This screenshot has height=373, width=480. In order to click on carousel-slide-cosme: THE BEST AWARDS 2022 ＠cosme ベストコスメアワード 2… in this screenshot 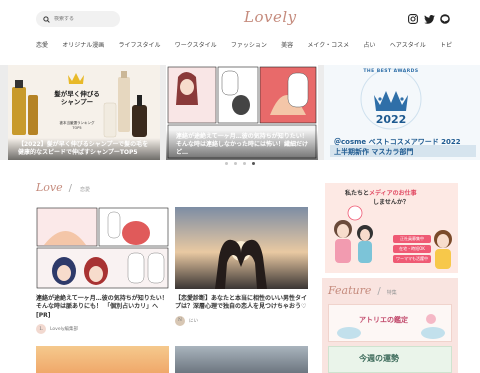, I will do `click(402, 112)`.